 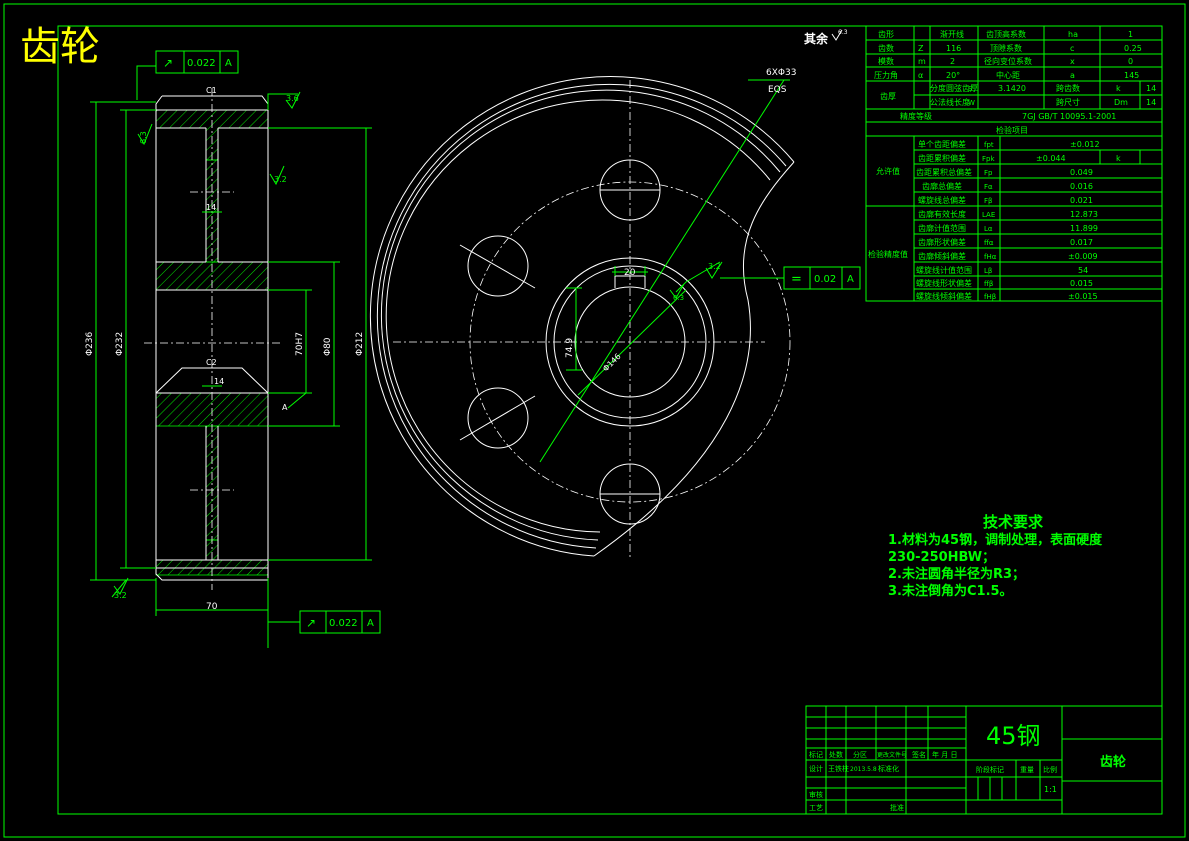 I want to click on param-cell: 116, so click(x=953, y=48).